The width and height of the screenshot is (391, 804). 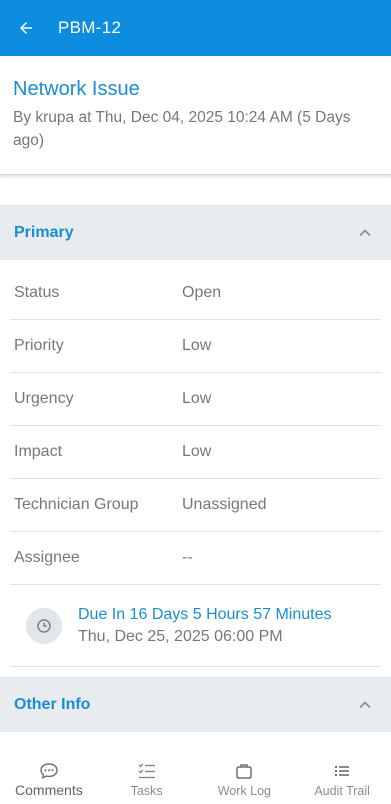 I want to click on field-label: Impact, so click(x=38, y=451).